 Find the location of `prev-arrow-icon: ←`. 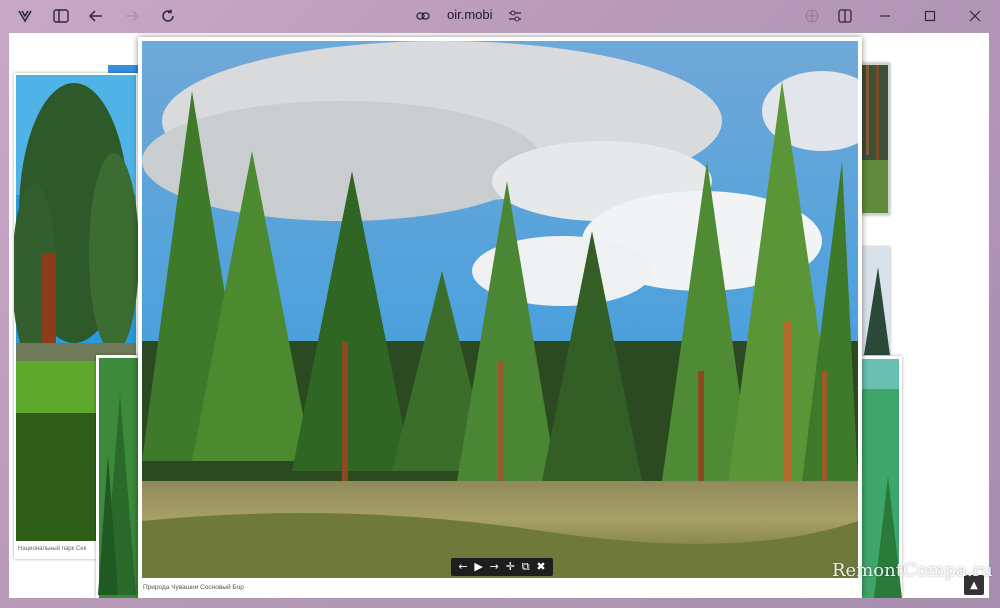

prev-arrow-icon: ← is located at coordinates (462, 567).